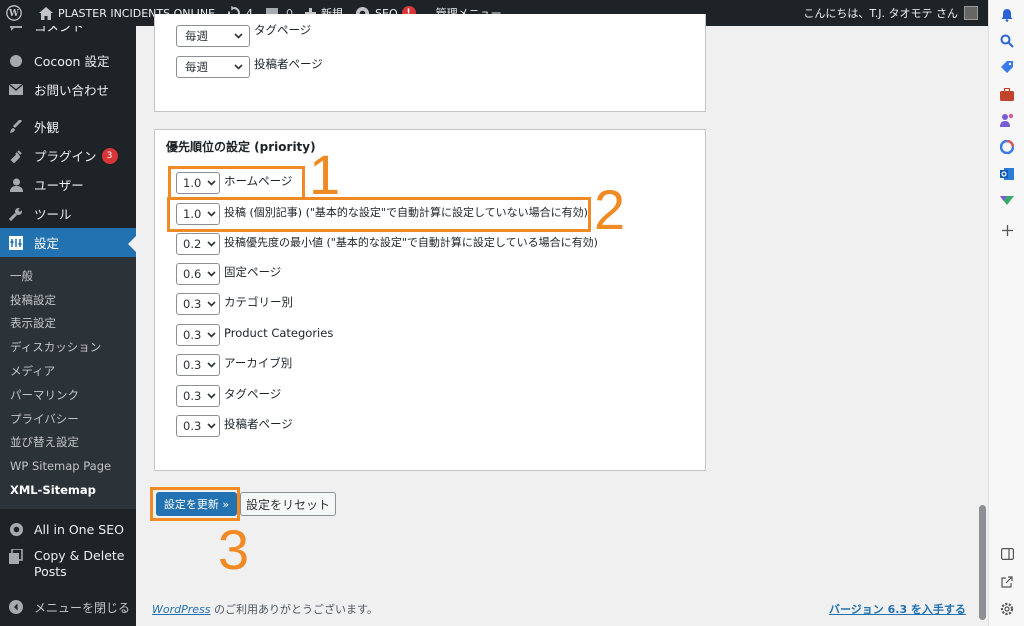 The image size is (1024, 626). Describe the element at coordinates (236, 183) in the screenshot. I see `annotation-highlight-home` at that location.